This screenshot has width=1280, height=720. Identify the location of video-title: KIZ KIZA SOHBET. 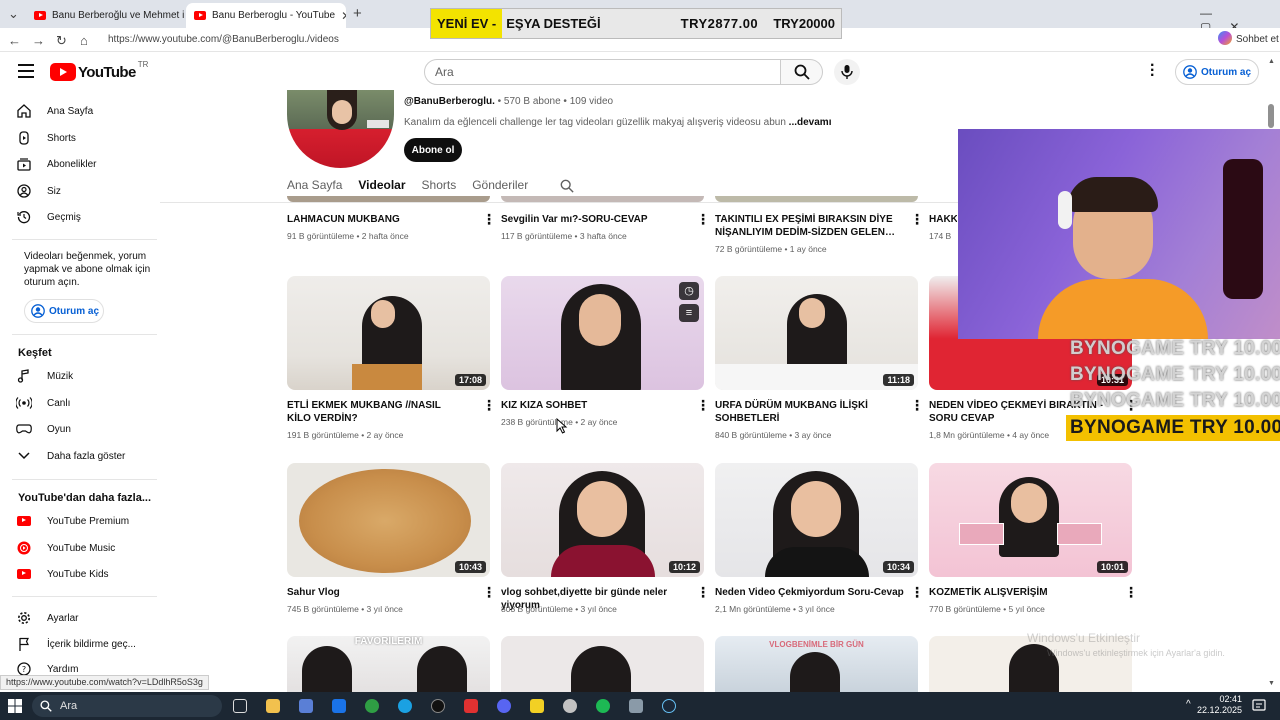
(591, 405).